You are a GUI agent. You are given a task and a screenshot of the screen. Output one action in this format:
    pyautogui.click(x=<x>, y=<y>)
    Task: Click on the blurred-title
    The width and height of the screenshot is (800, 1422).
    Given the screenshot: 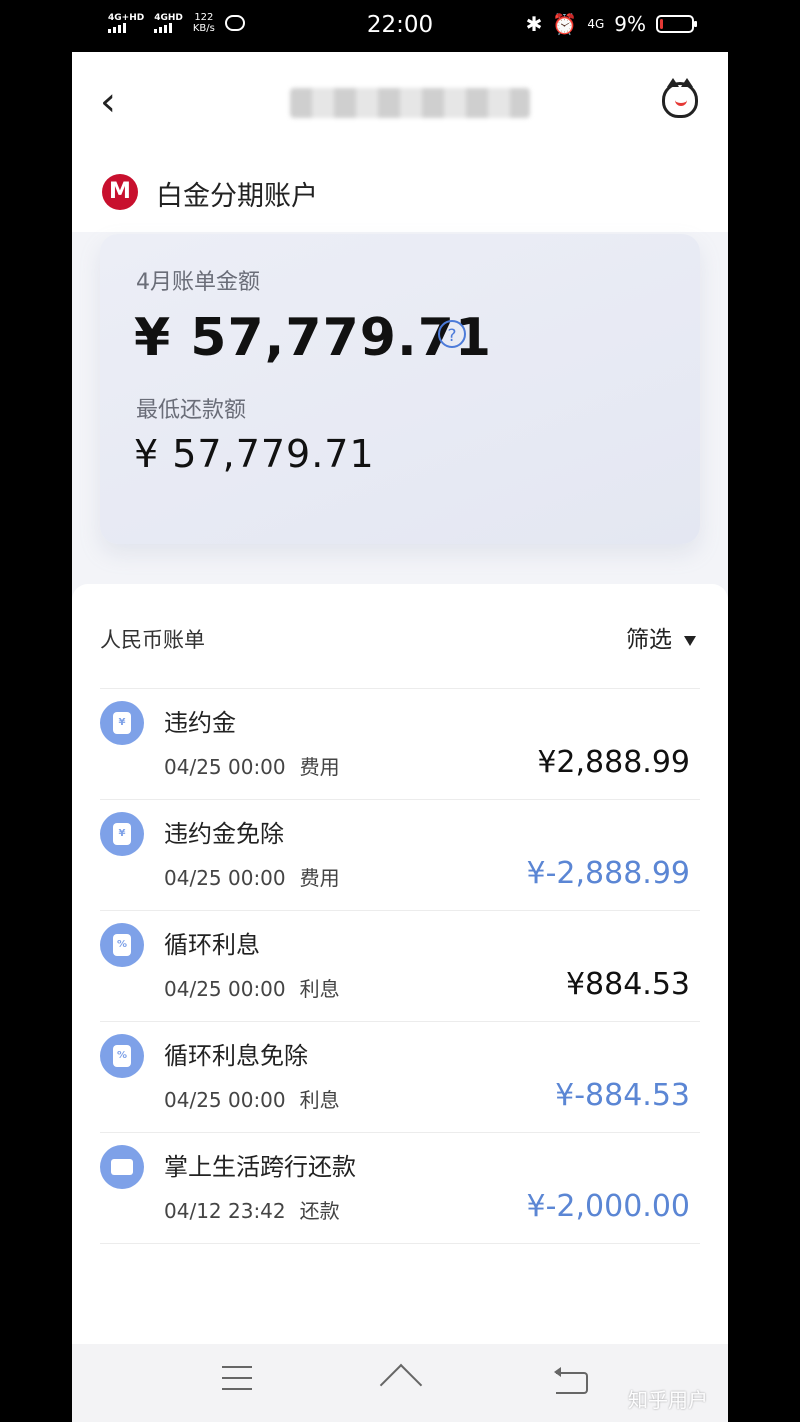 What is the action you would take?
    pyautogui.click(x=410, y=103)
    